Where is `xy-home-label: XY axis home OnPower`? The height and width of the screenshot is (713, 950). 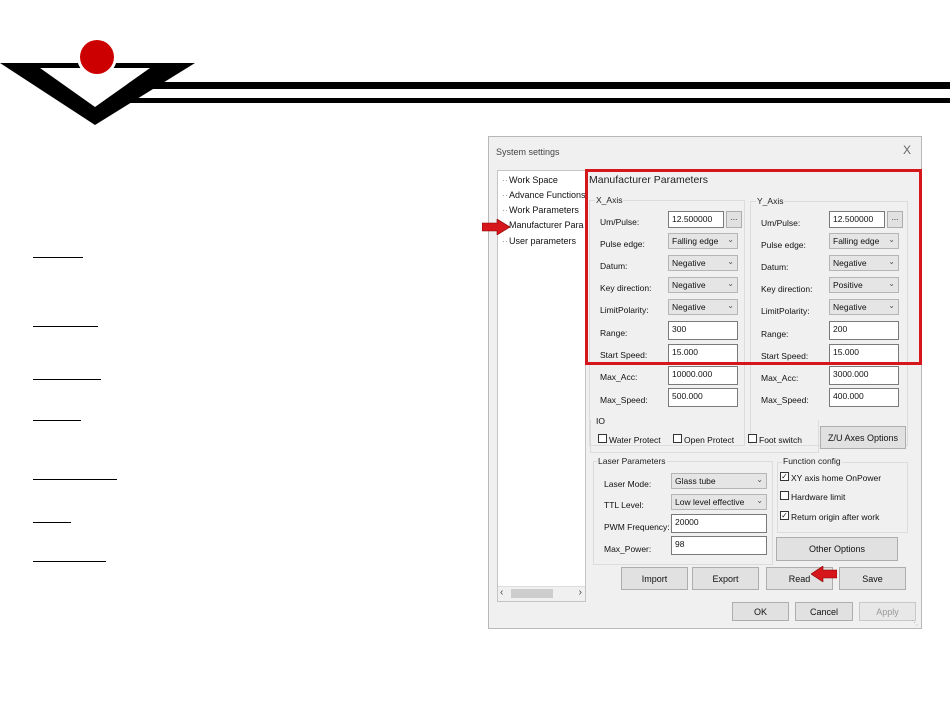
xy-home-label: XY axis home OnPower is located at coordinates (836, 478).